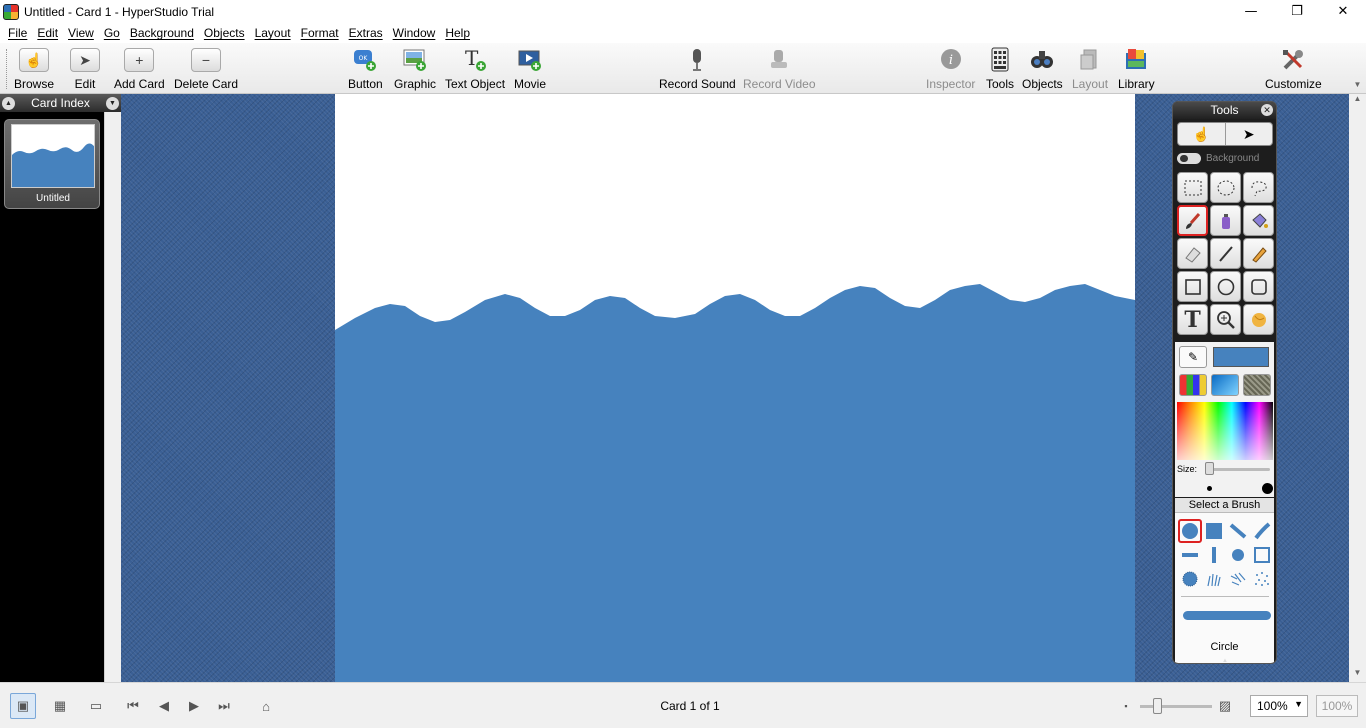 The height and width of the screenshot is (728, 1366). Describe the element at coordinates (162, 33) in the screenshot. I see `menu-background: Background` at that location.